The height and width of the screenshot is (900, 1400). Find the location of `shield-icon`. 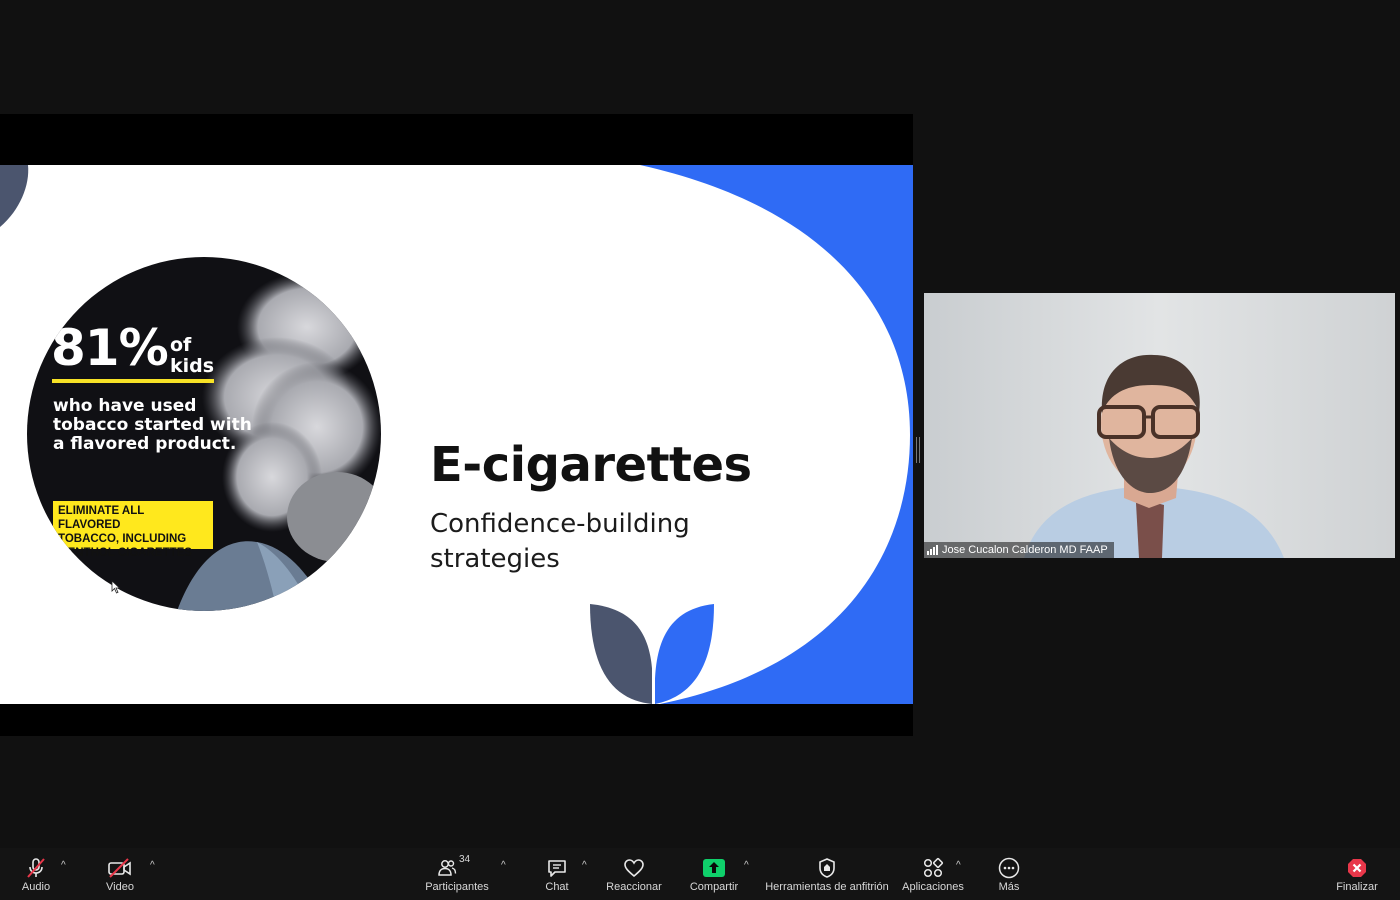

shield-icon is located at coordinates (827, 868).